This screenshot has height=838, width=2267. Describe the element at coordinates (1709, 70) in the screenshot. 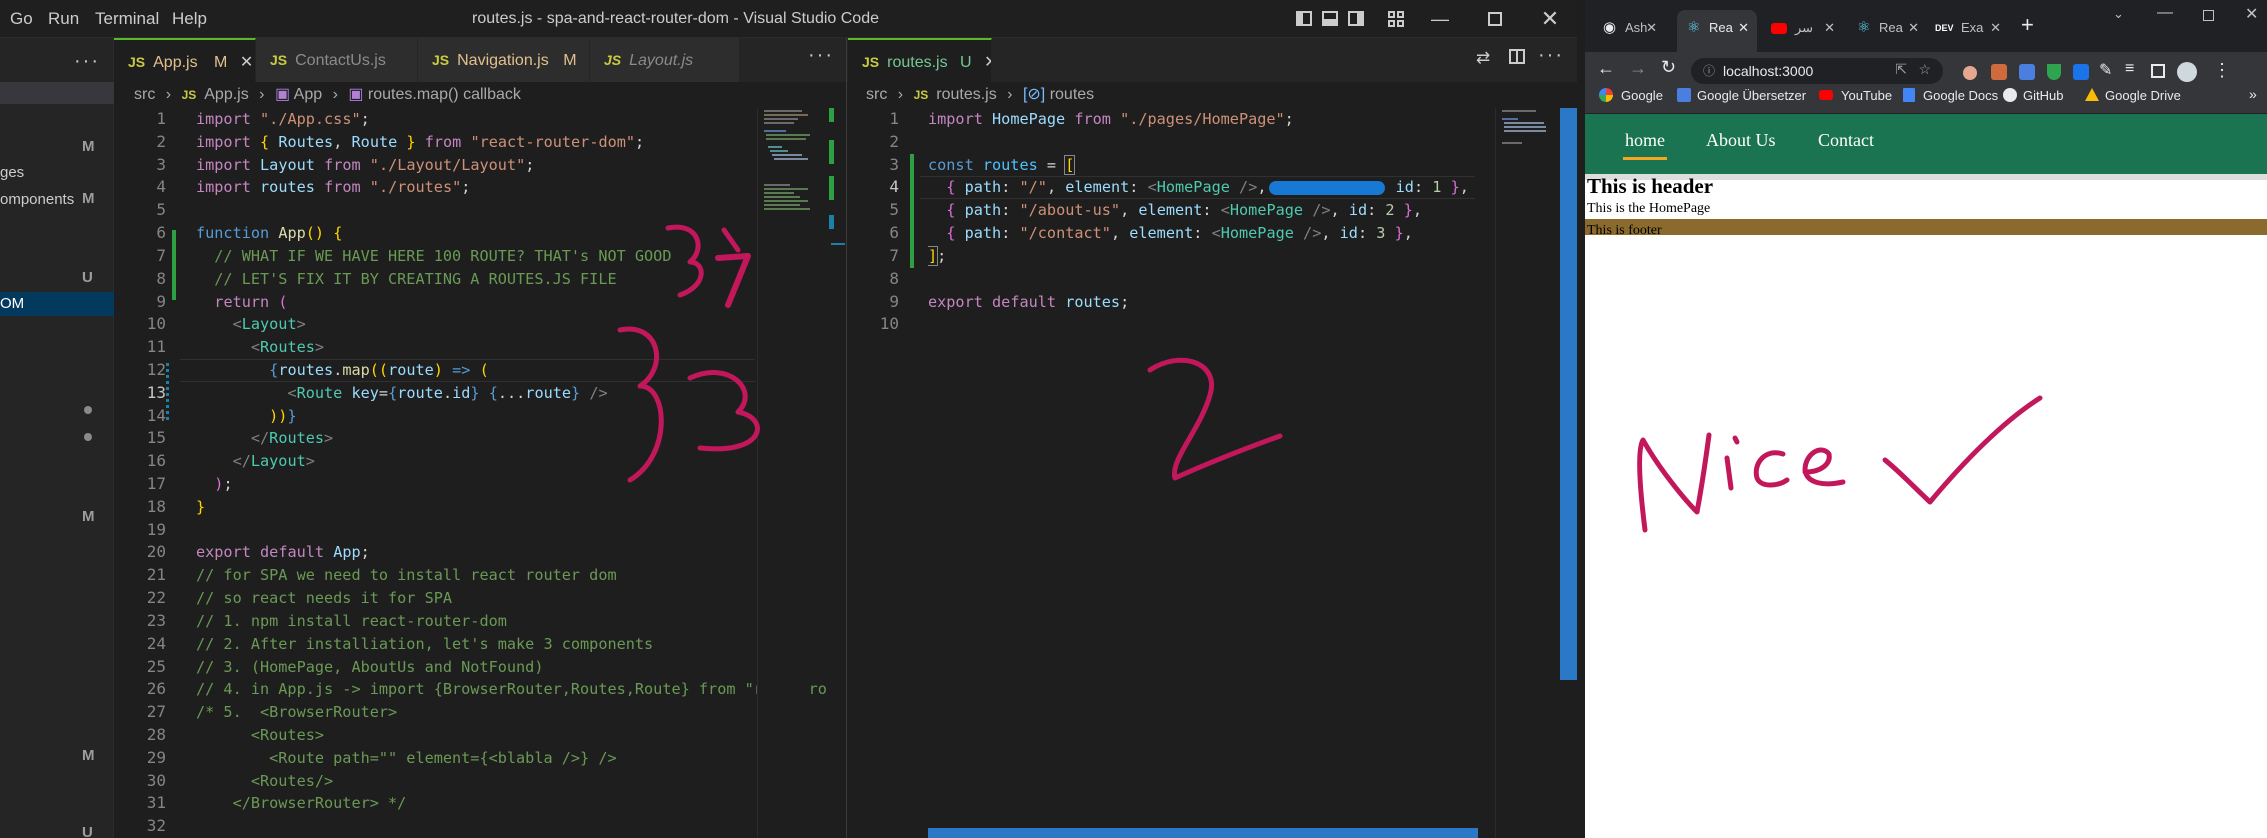

I see `site-info-icon: ⓘ` at that location.